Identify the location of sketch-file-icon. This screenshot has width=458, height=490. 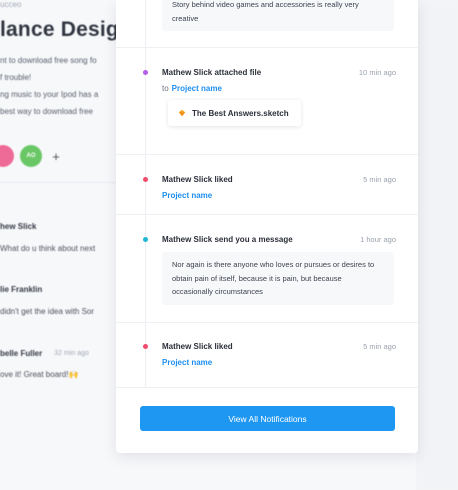
(182, 113).